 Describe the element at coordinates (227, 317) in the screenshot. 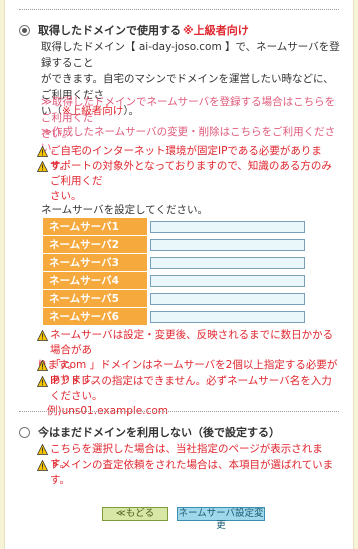

I see `nameserver6-input` at that location.